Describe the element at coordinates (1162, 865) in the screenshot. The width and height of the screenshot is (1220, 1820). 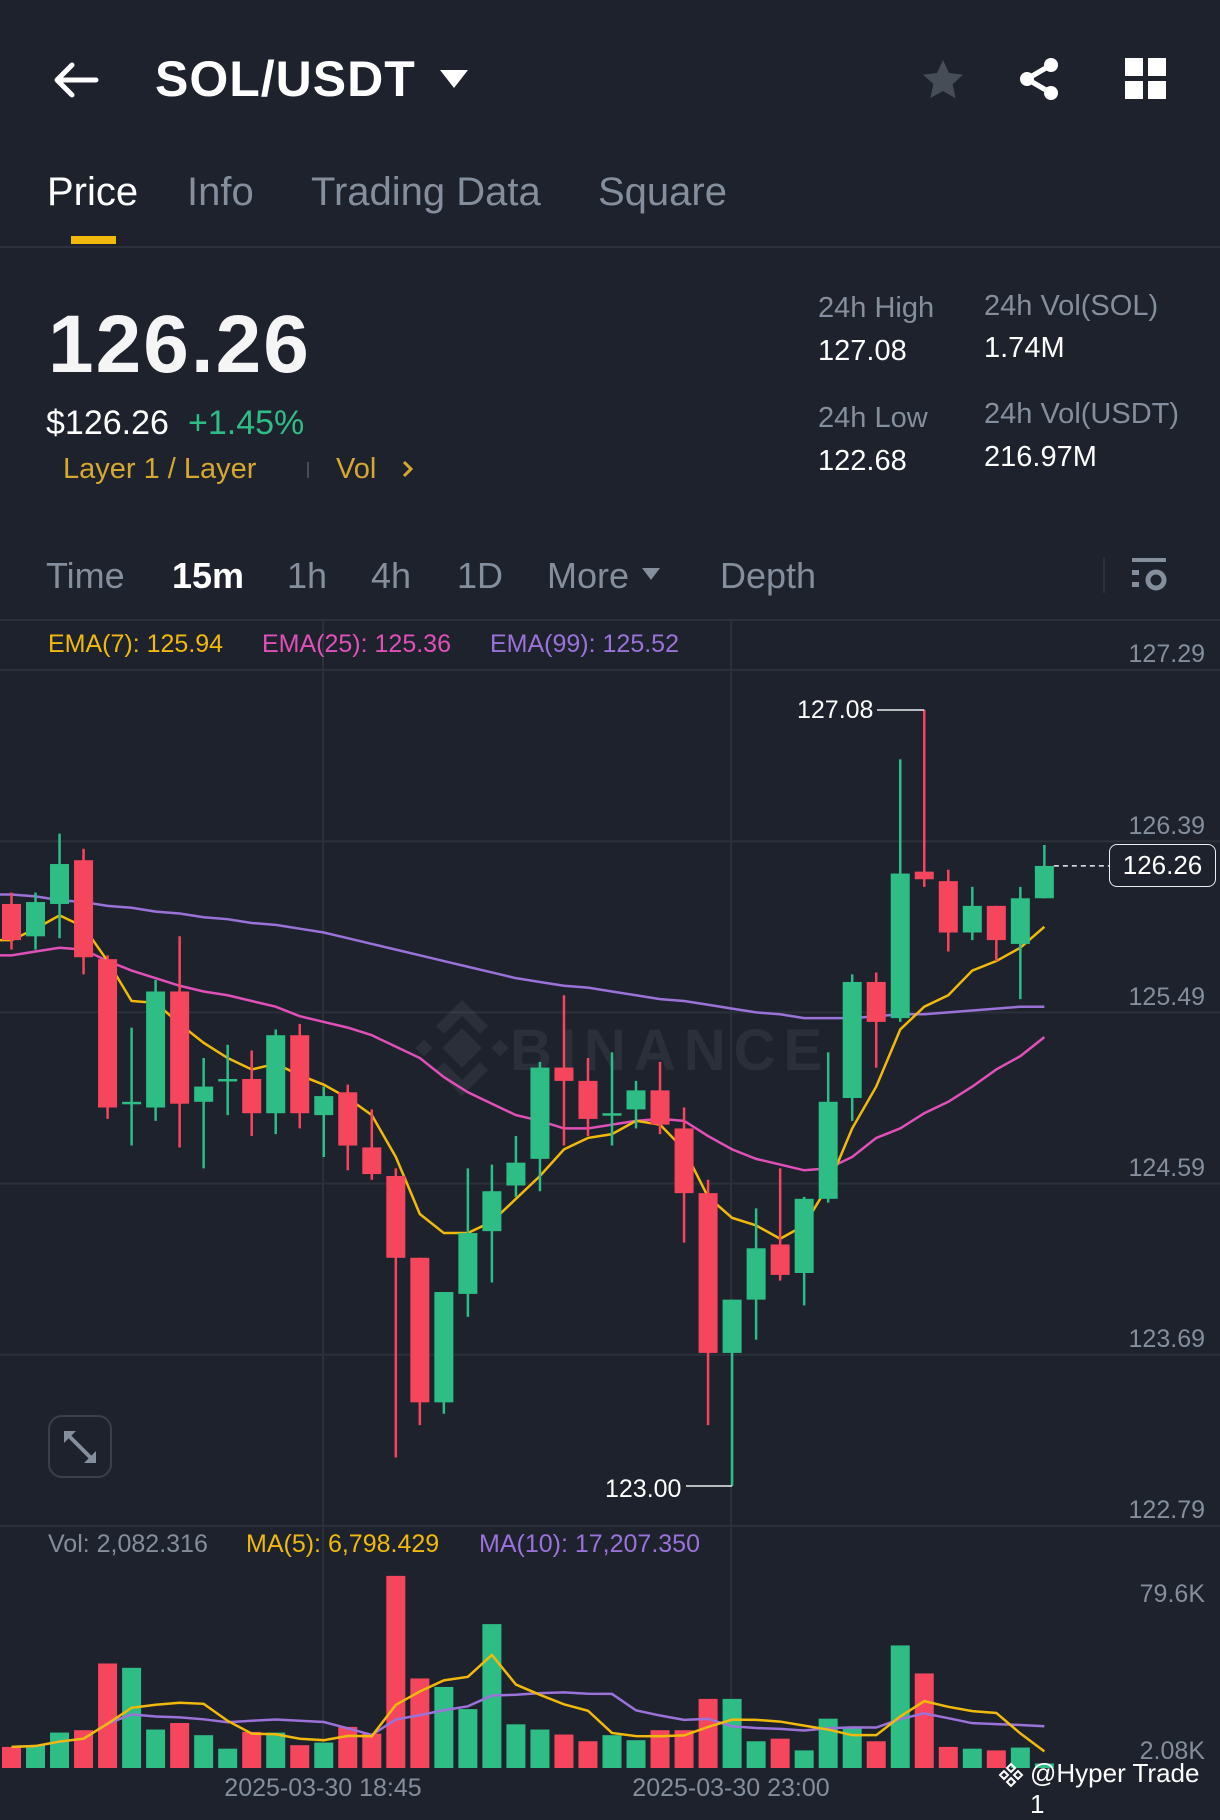
I see `current-price-marker: 126.26` at that location.